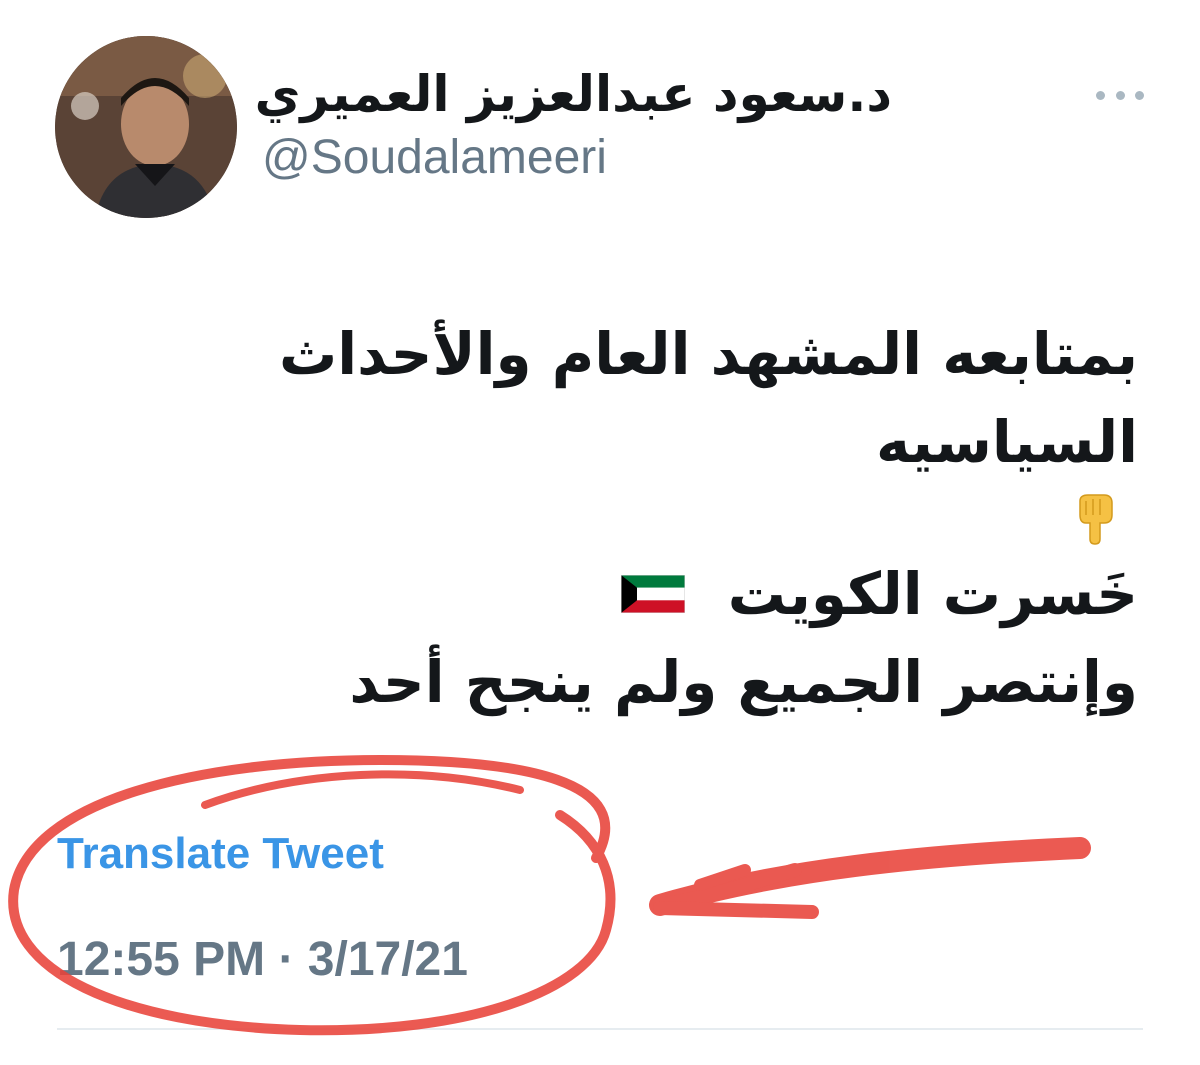 This screenshot has height=1065, width=1200. What do you see at coordinates (600, 1029) in the screenshot?
I see `divider` at bounding box center [600, 1029].